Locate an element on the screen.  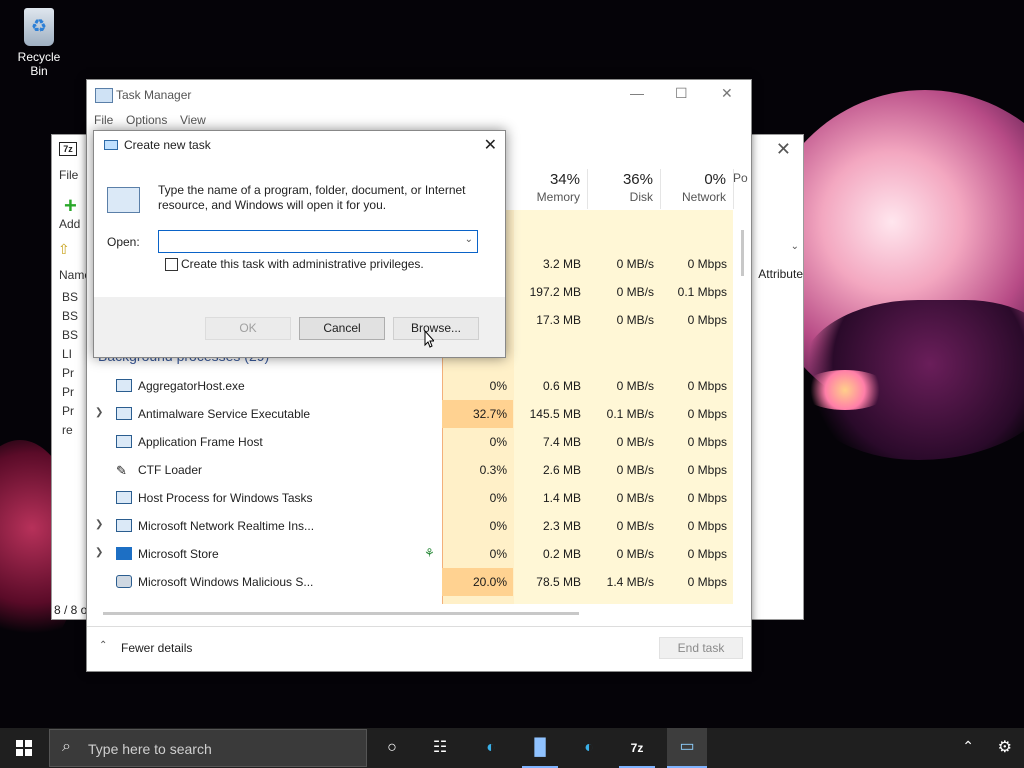
fewer-details-link: Fewer details is located at coordinates (156, 648).